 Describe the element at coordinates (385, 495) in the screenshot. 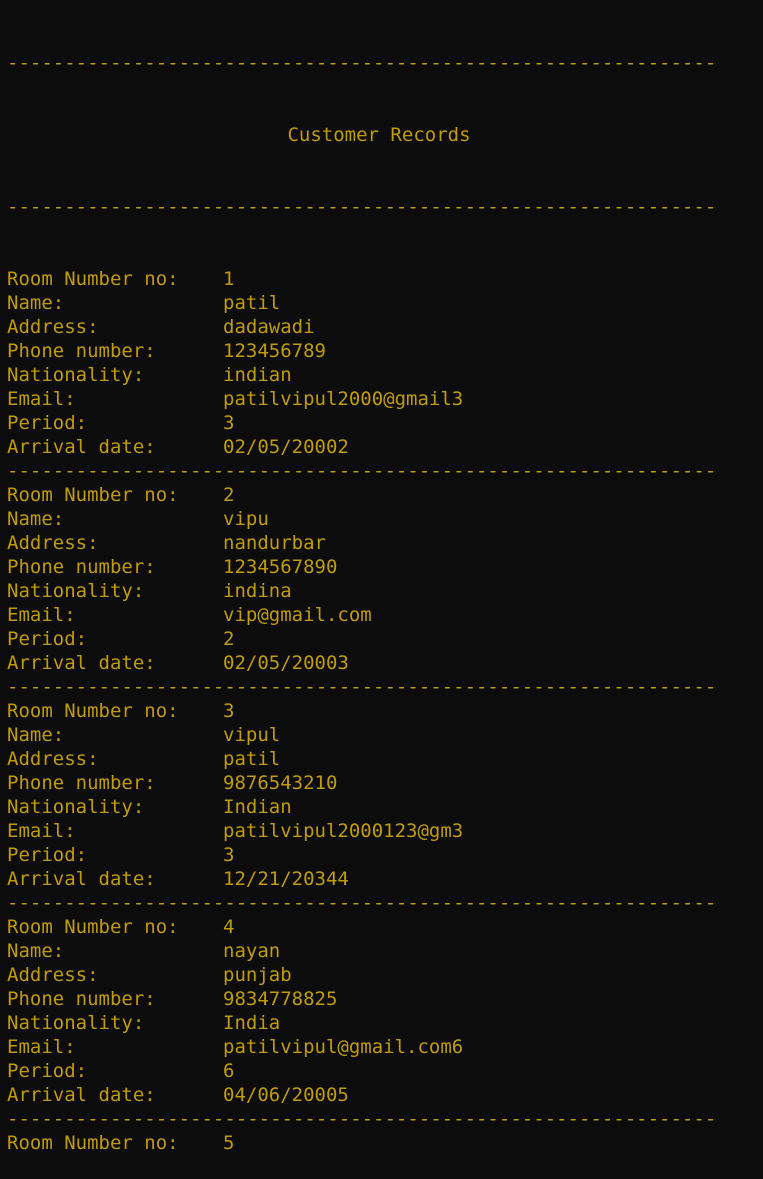

I see `record-field-room: Room Number no: 2` at that location.